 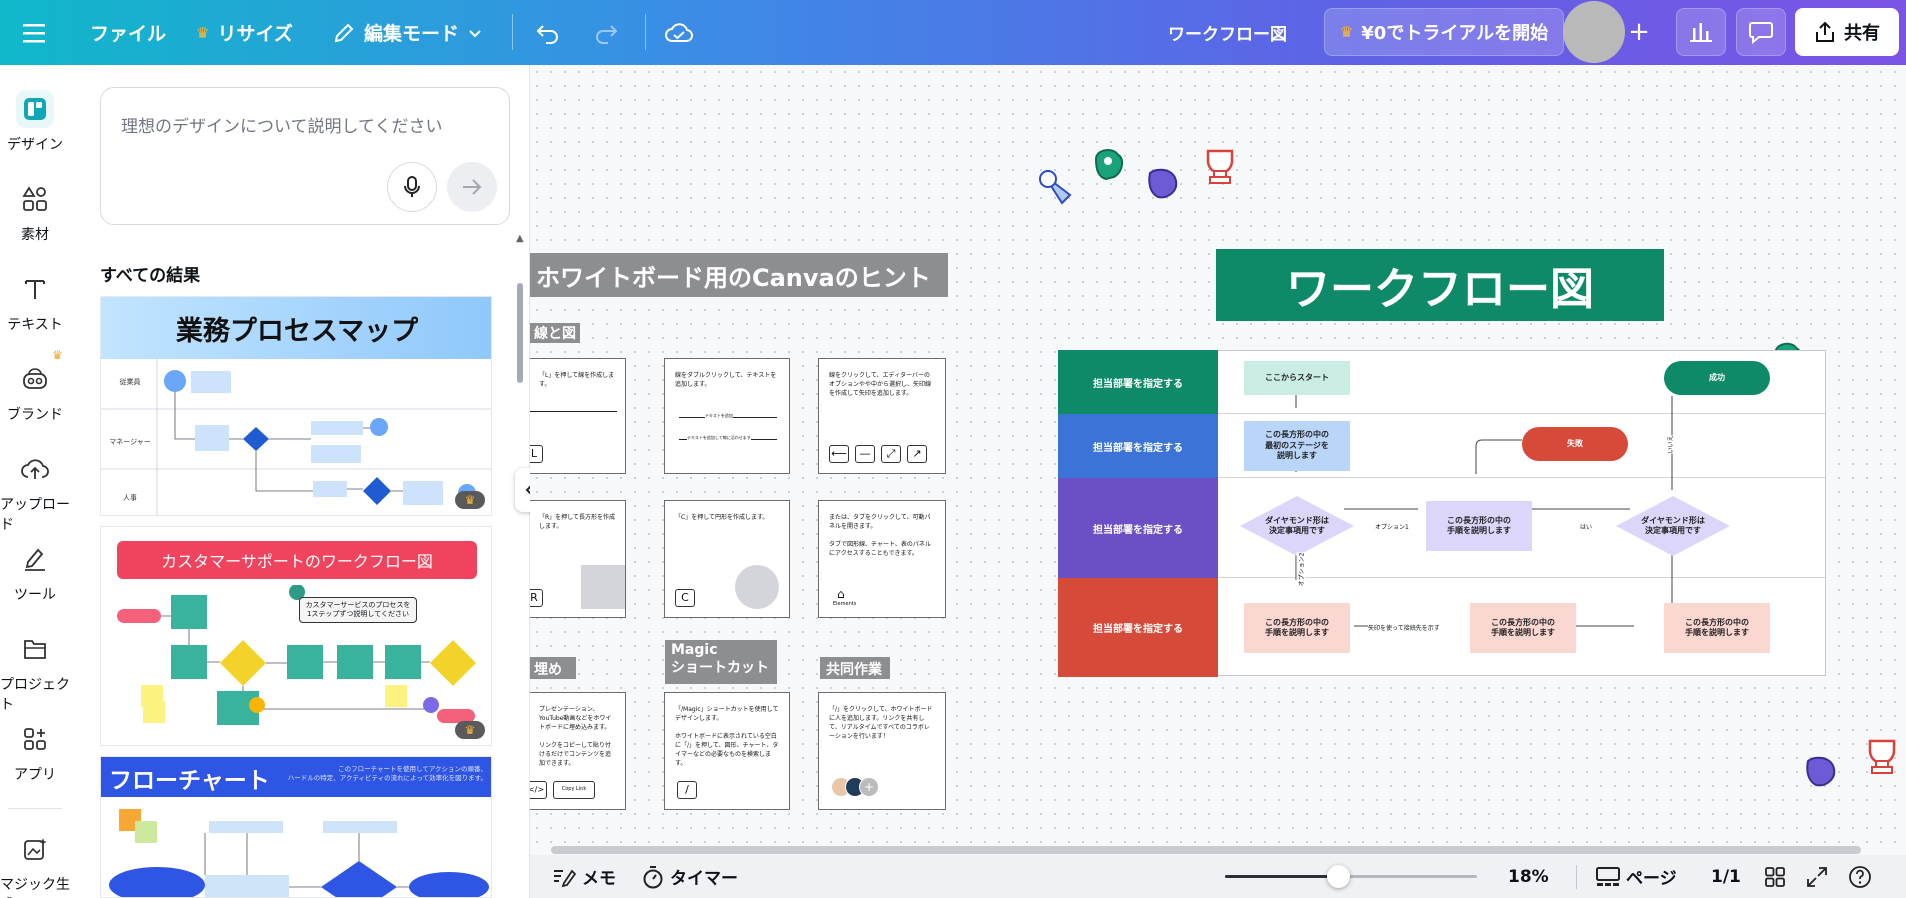 I want to click on hint-text: 「C」を押して円形を作成します。, so click(x=722, y=517).